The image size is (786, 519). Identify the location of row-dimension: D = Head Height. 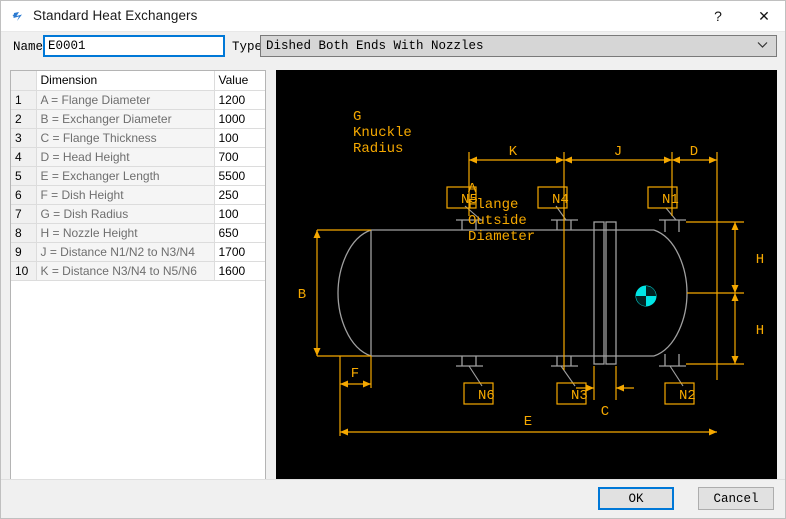
(125, 157).